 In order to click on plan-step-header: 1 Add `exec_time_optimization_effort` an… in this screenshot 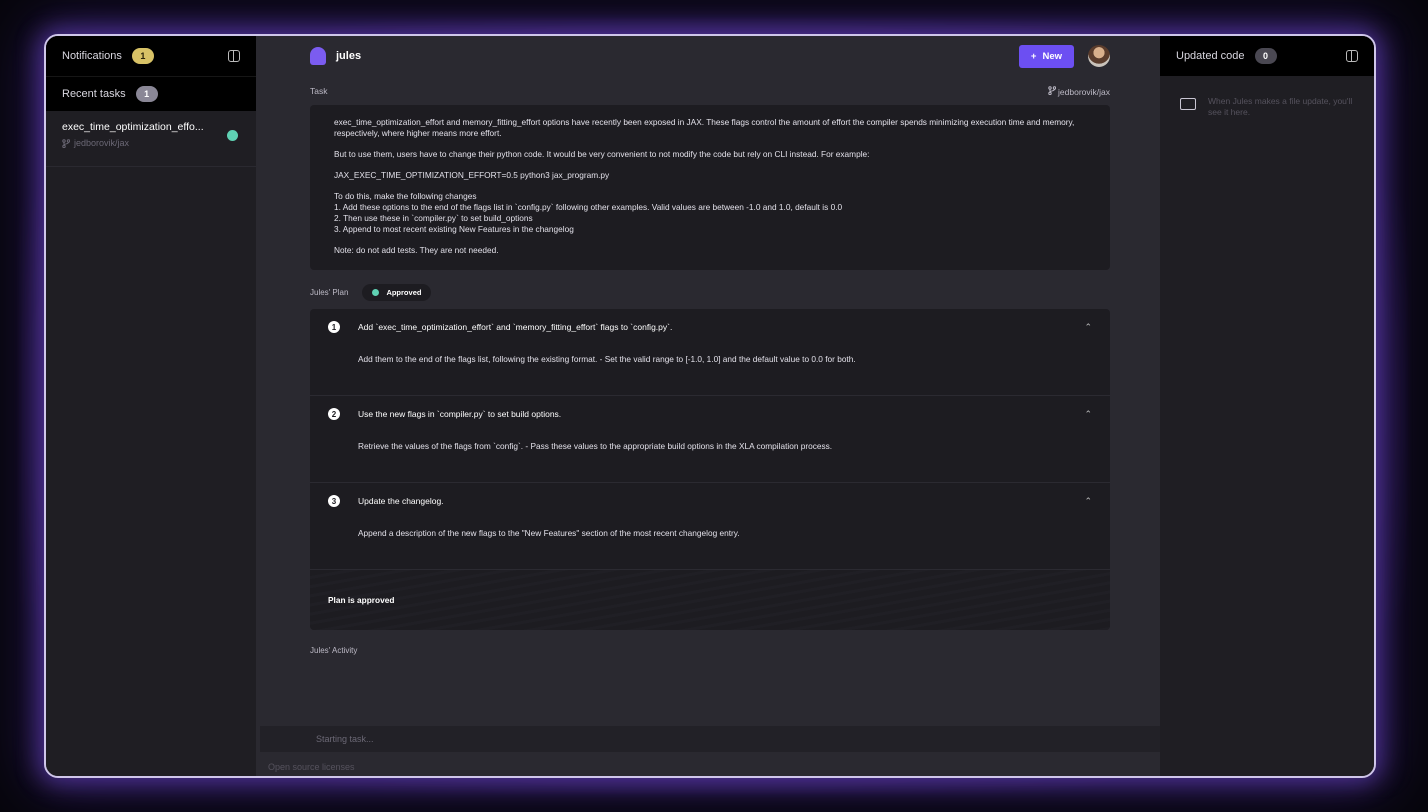, I will do `click(710, 327)`.